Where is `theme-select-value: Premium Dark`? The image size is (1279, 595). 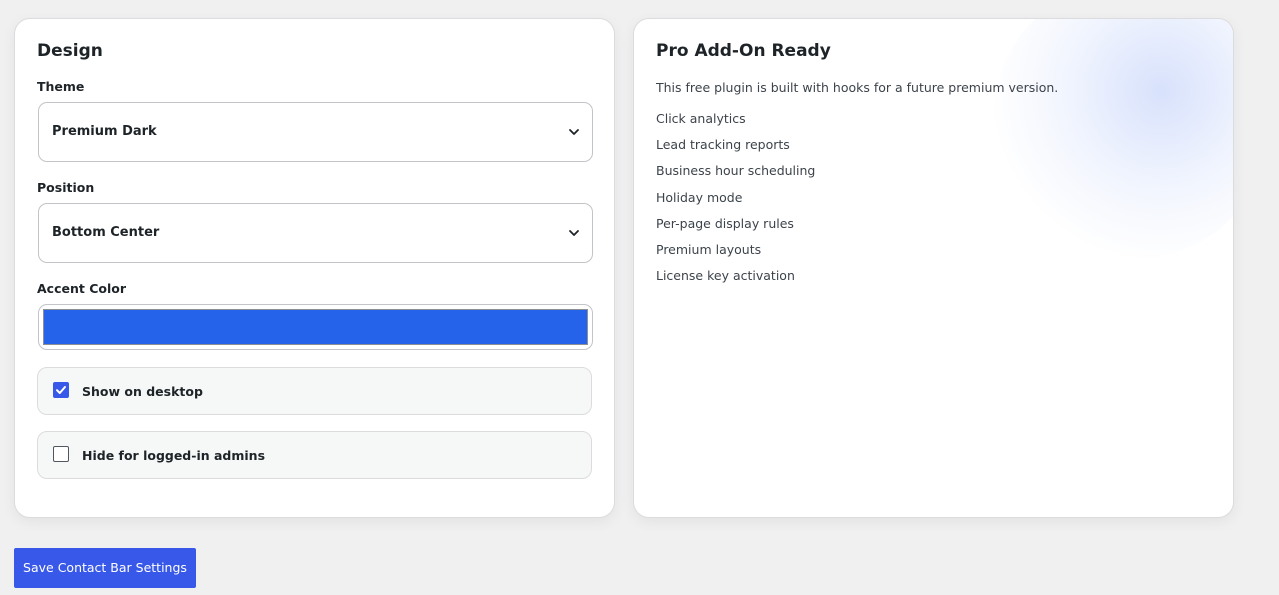
theme-select-value: Premium Dark is located at coordinates (104, 131).